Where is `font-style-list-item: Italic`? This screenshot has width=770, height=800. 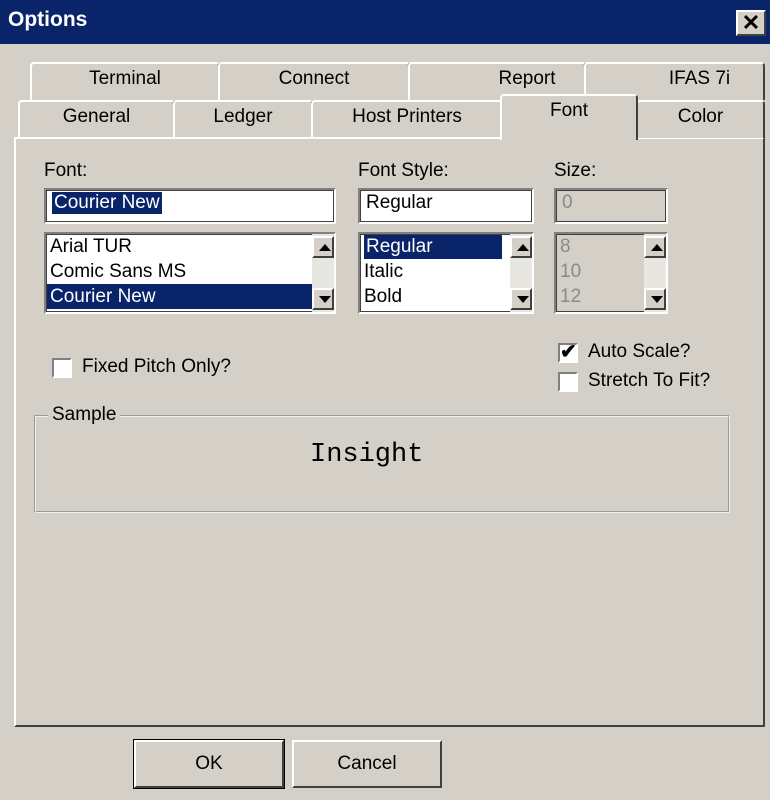 font-style-list-item: Italic is located at coordinates (446, 271).